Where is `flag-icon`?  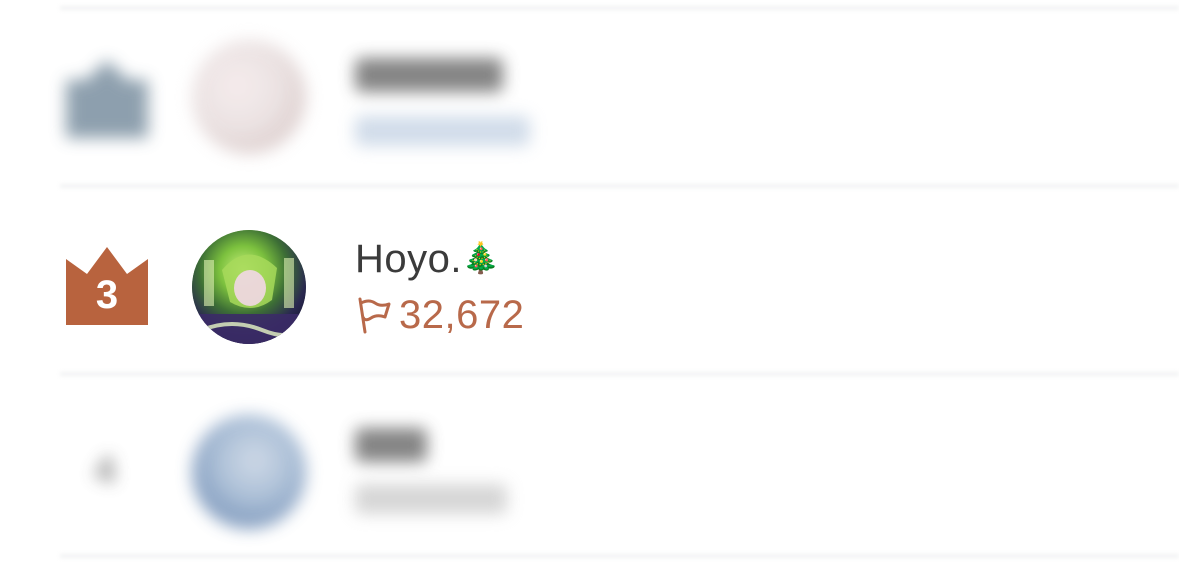
flag-icon is located at coordinates (374, 315).